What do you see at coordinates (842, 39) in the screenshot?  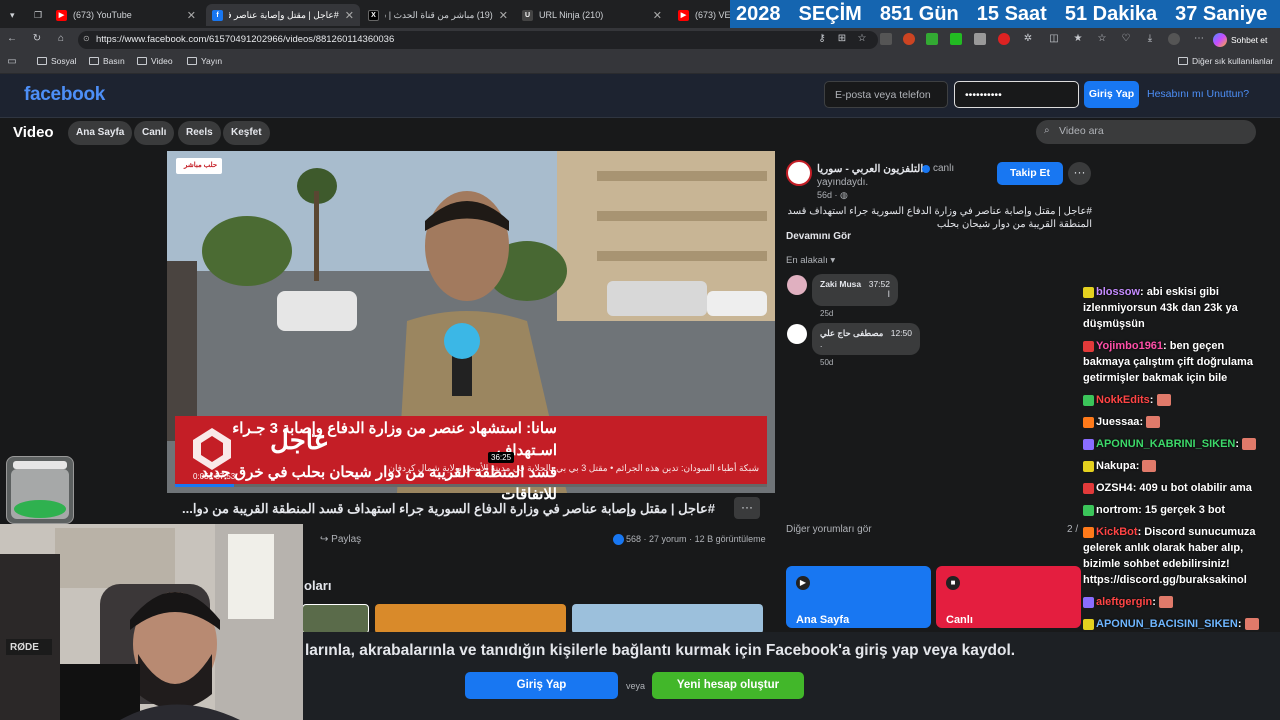 I see `app-available-icon: ⊞` at bounding box center [842, 39].